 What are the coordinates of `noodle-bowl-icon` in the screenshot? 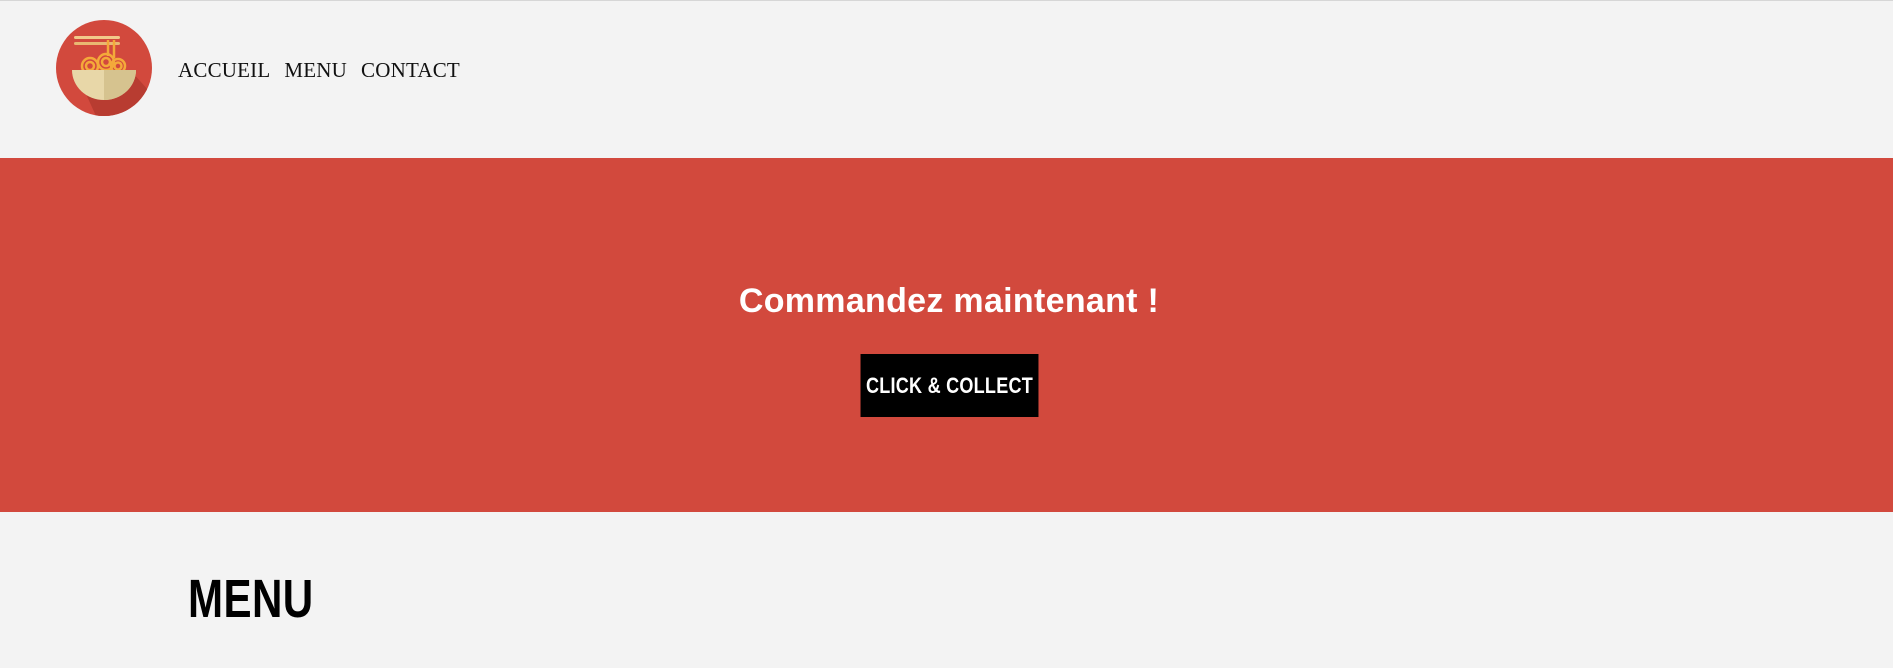 It's located at (104, 68).